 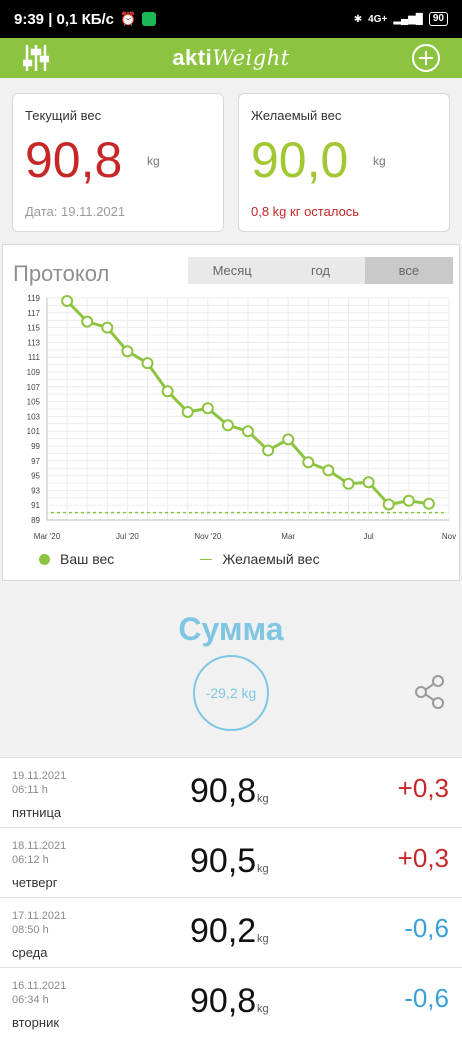 What do you see at coordinates (379, 161) in the screenshot?
I see `target-weight-unit: kg` at bounding box center [379, 161].